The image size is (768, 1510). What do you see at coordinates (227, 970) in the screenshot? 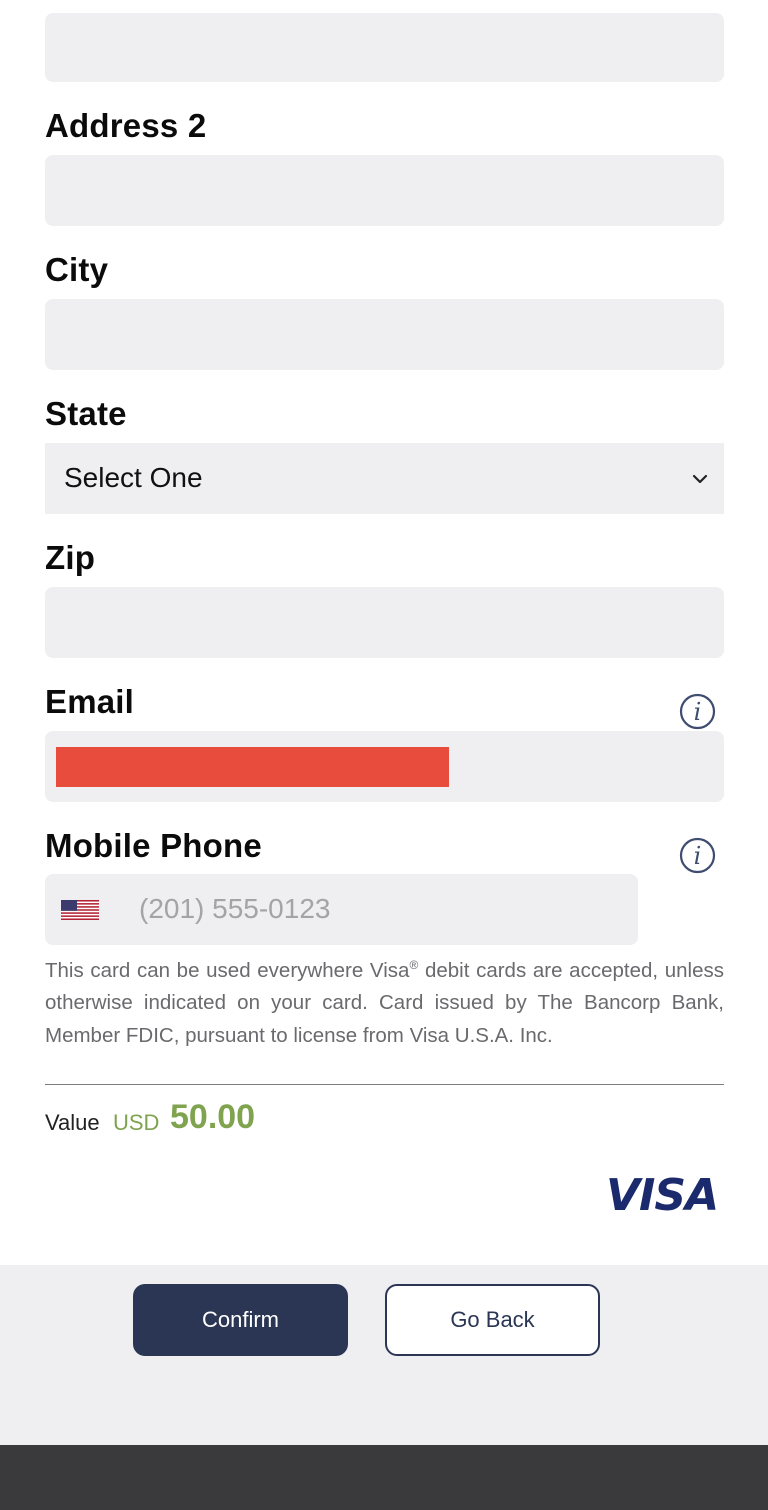
I see `disclaimer-text-1: This card can be used everywhere Visa` at bounding box center [227, 970].